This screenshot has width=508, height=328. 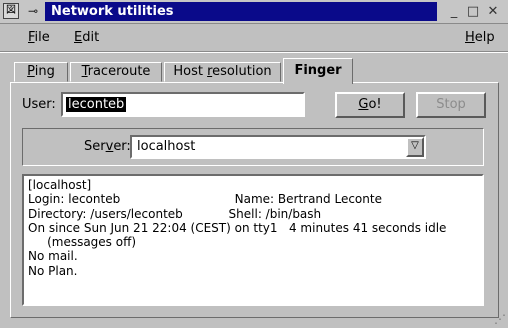 What do you see at coordinates (480, 37) in the screenshot?
I see `menu-help: Help` at bounding box center [480, 37].